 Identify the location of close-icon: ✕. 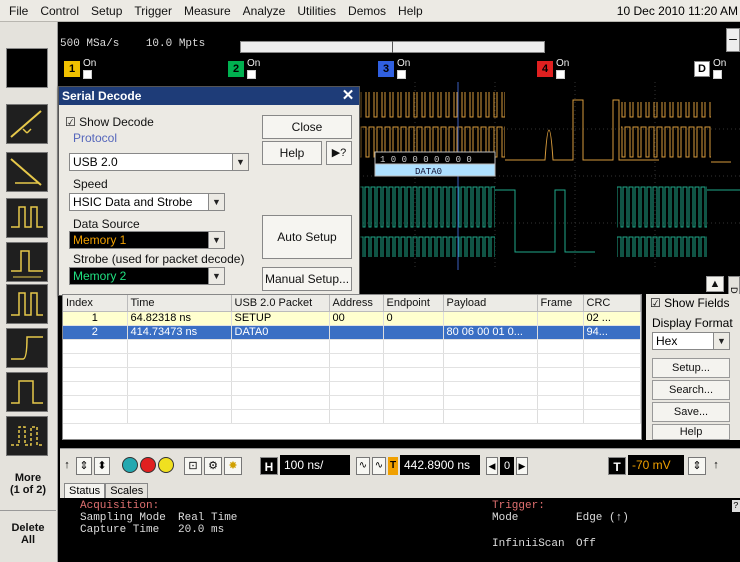
(348, 96).